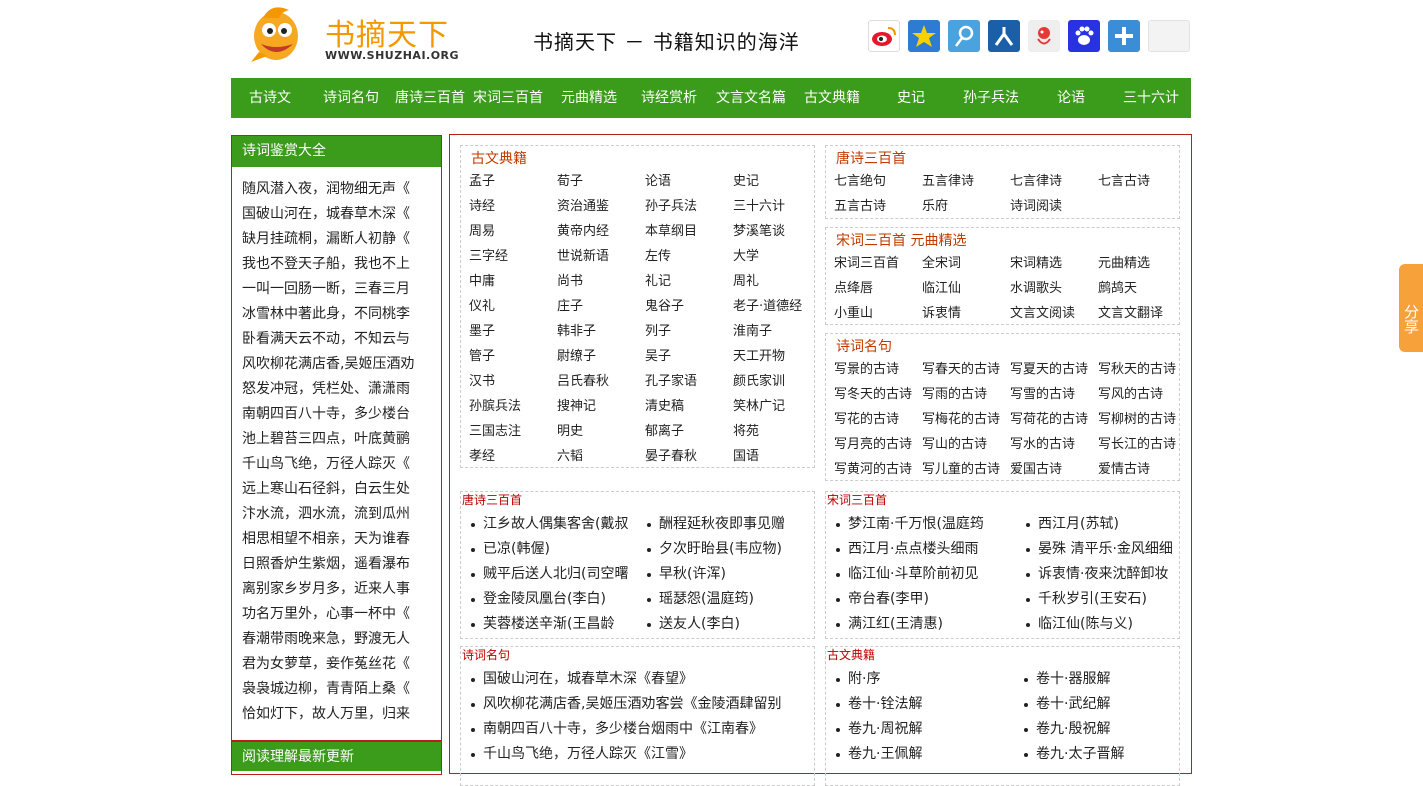 Image resolution: width=1423 pixels, height=786 pixels. Describe the element at coordinates (878, 288) in the screenshot. I see `song-link: 点绛唇` at that location.